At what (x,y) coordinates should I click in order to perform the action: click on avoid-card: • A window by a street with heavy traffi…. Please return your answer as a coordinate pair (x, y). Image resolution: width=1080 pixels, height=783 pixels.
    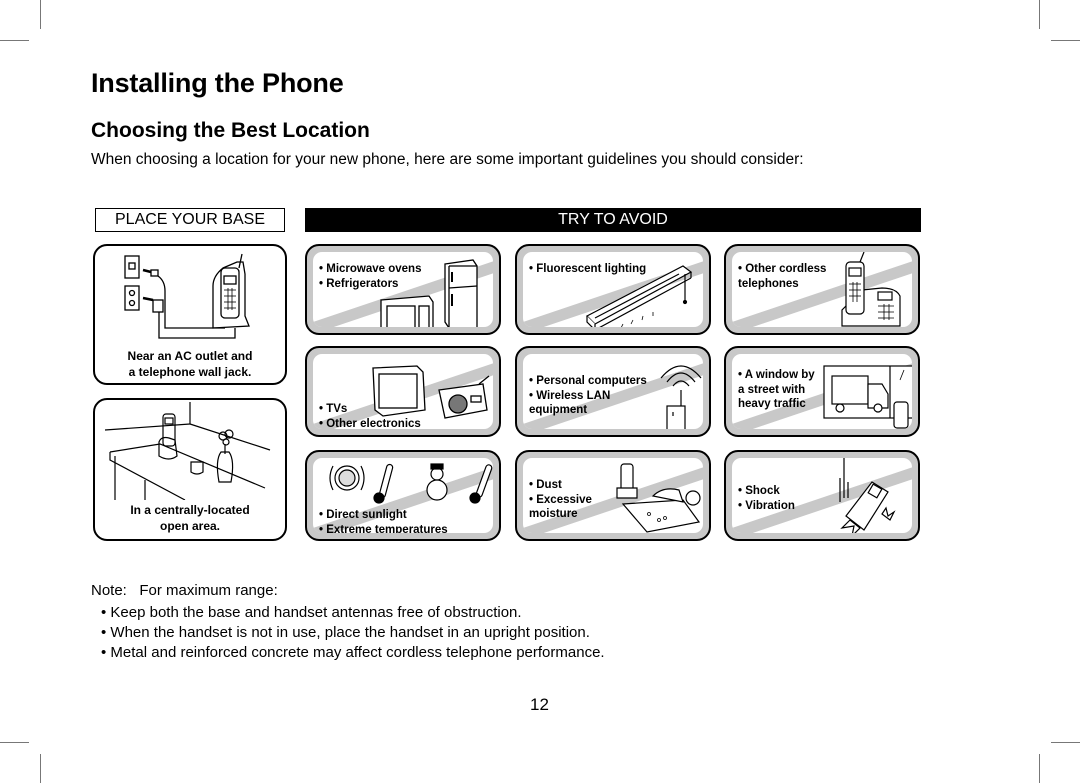
    Looking at the image, I should click on (822, 391).